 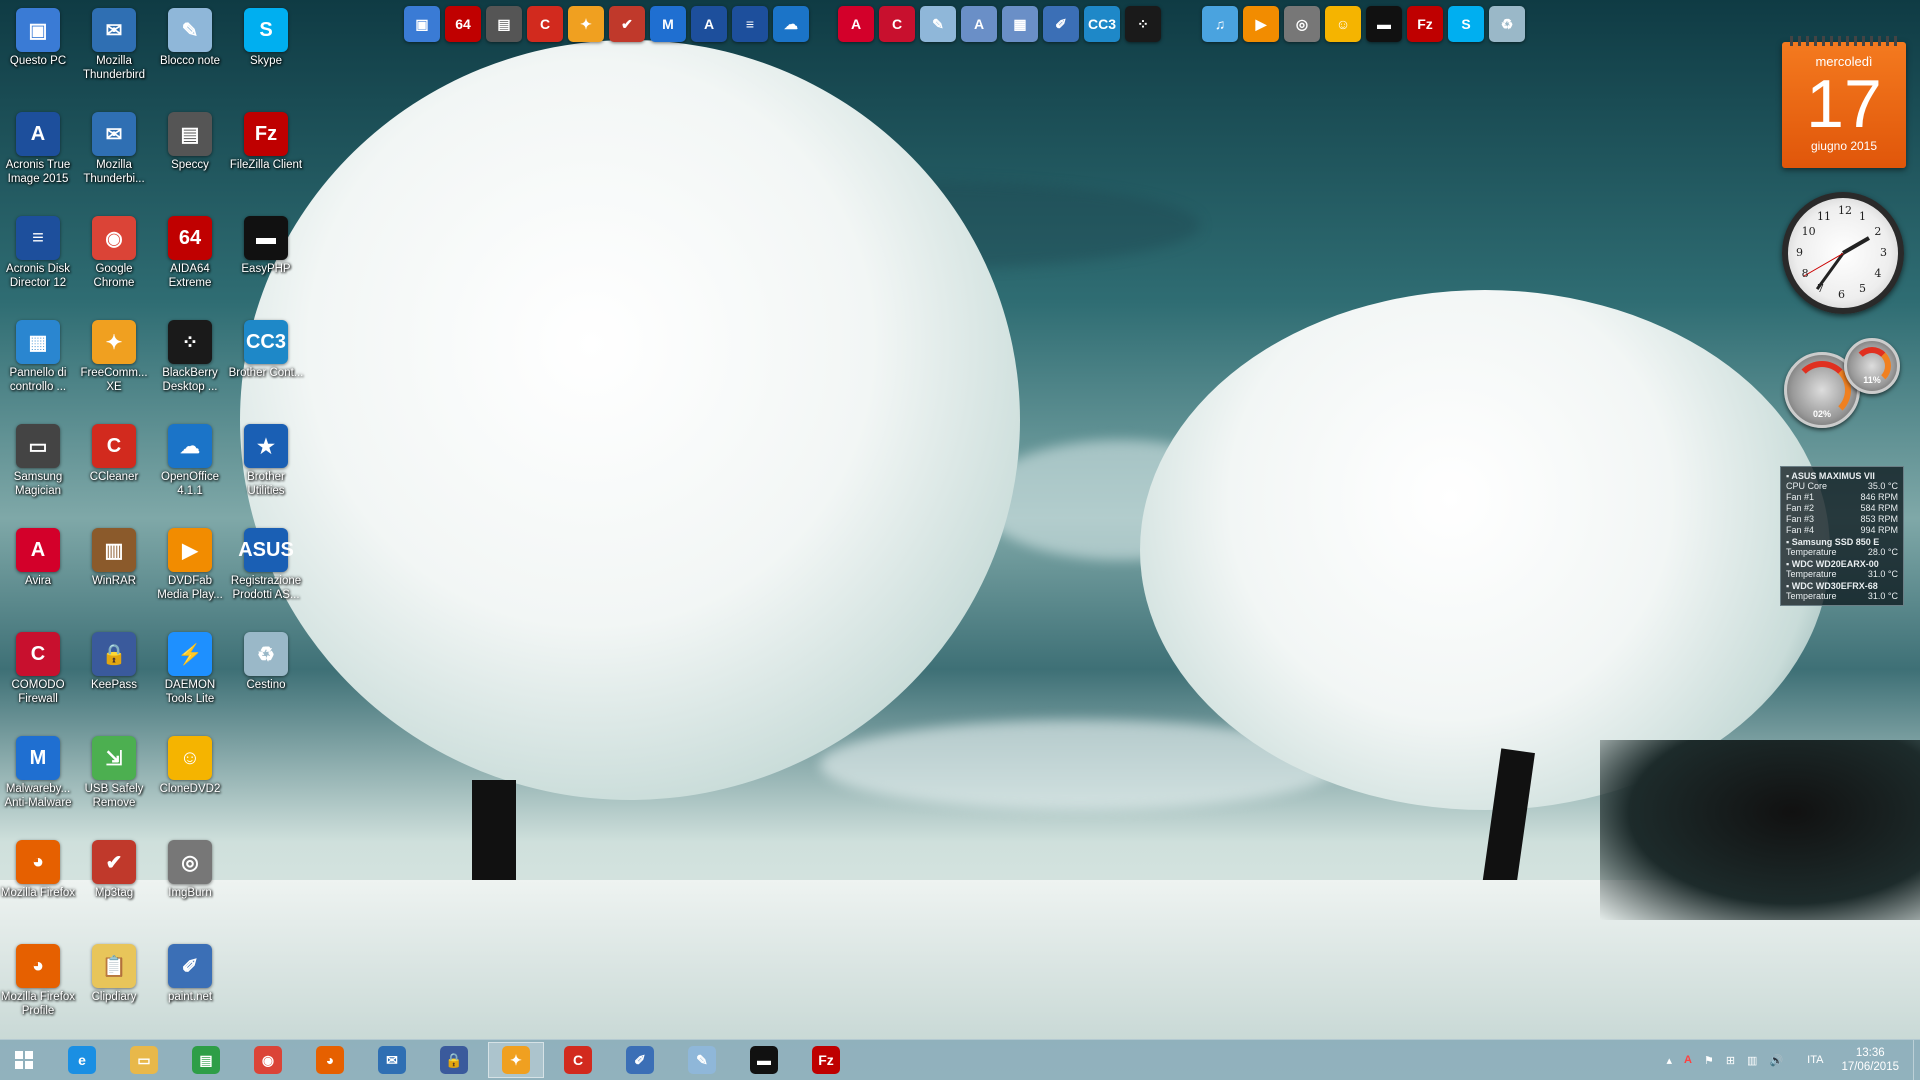 I want to click on desktop-icon-avira: A Avira, so click(x=38, y=556).